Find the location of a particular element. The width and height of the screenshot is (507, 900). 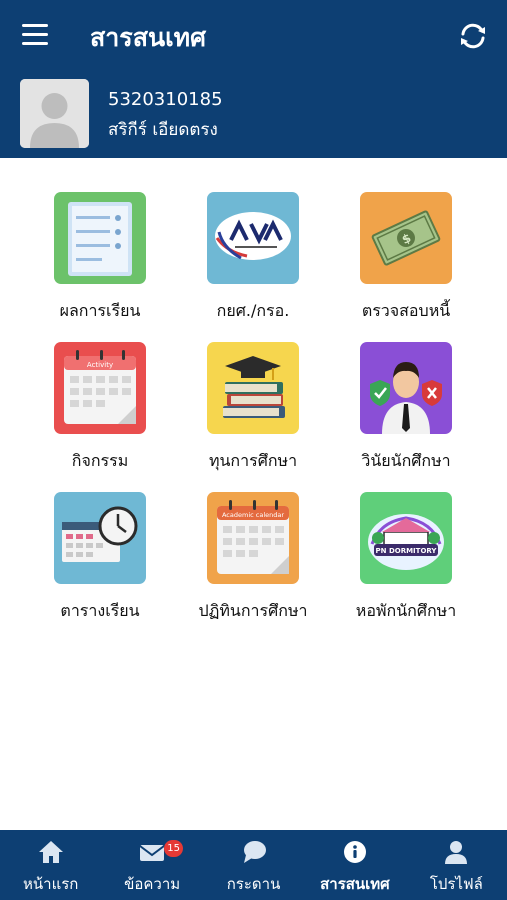

home-icon is located at coordinates (50, 852).